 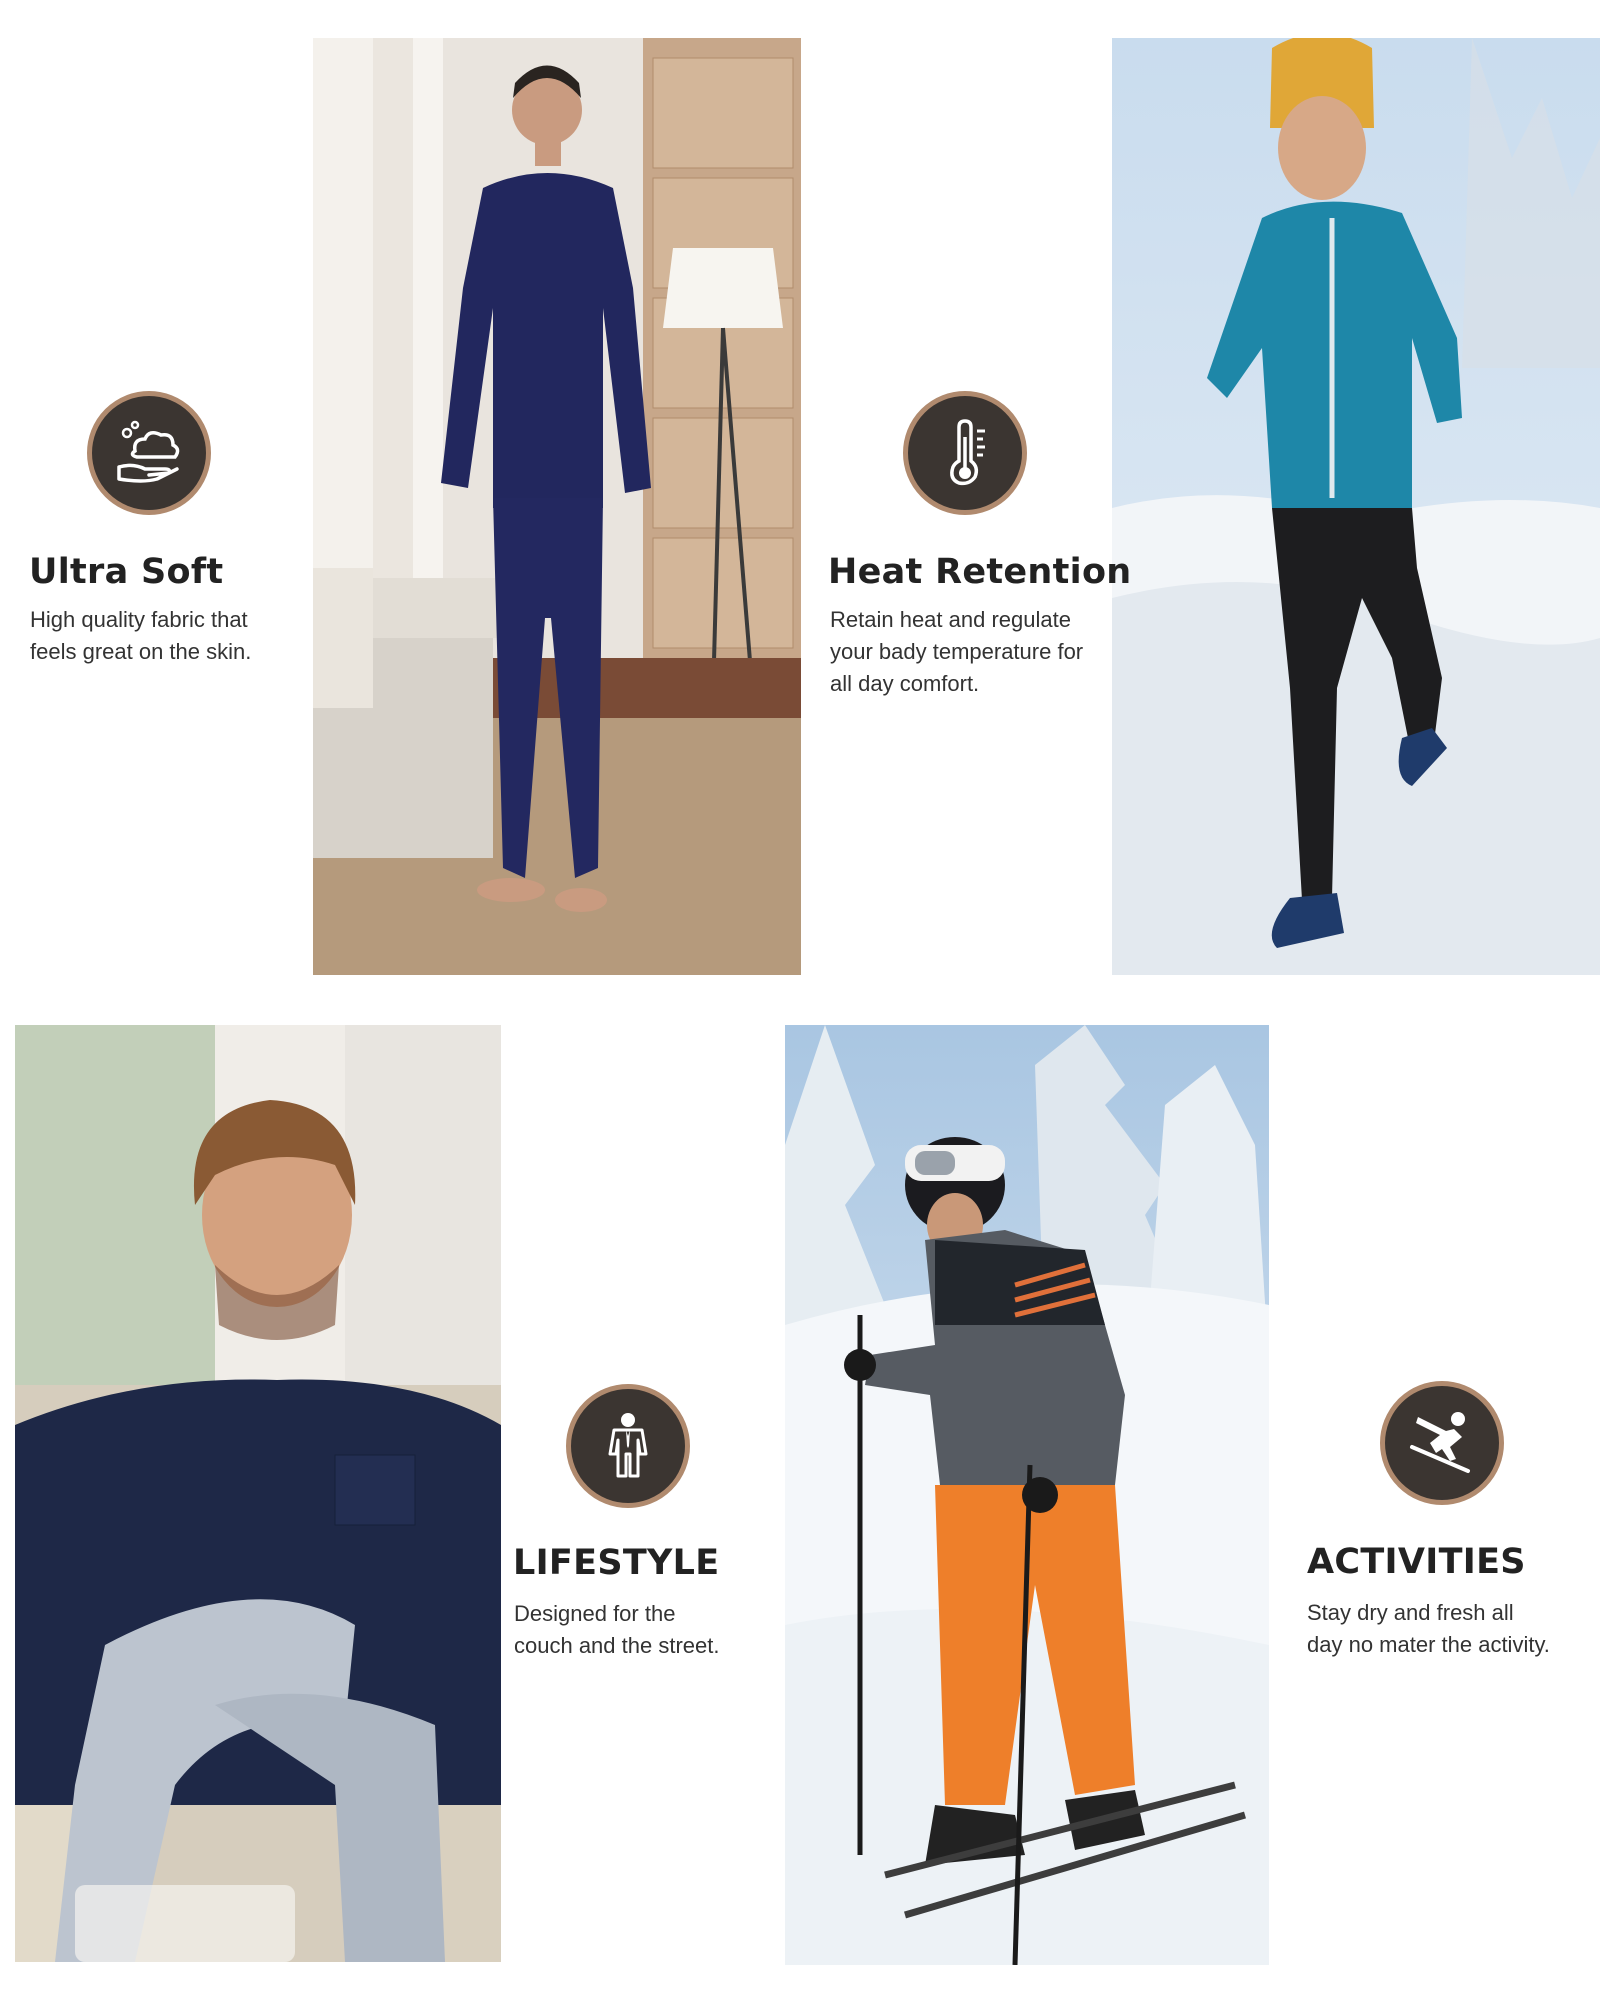 What do you see at coordinates (967, 452) in the screenshot?
I see `thermometer-icon` at bounding box center [967, 452].